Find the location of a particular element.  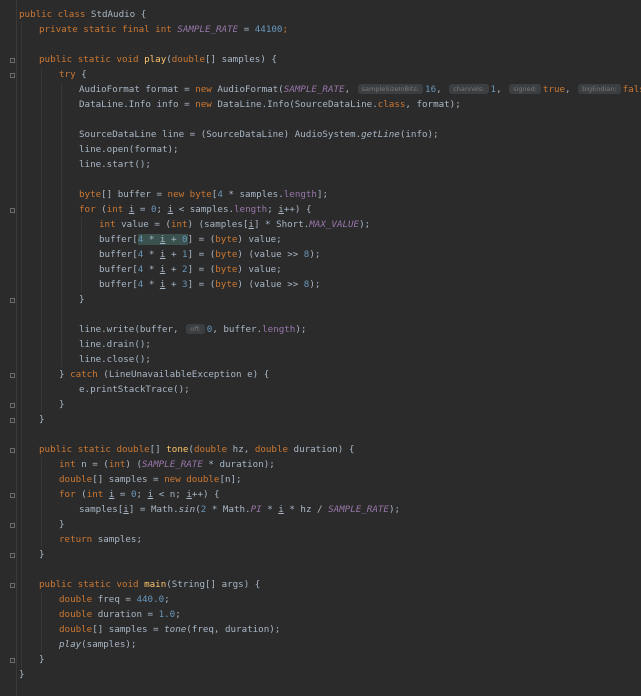

code-line-10: line.open(format); is located at coordinates (129, 149).